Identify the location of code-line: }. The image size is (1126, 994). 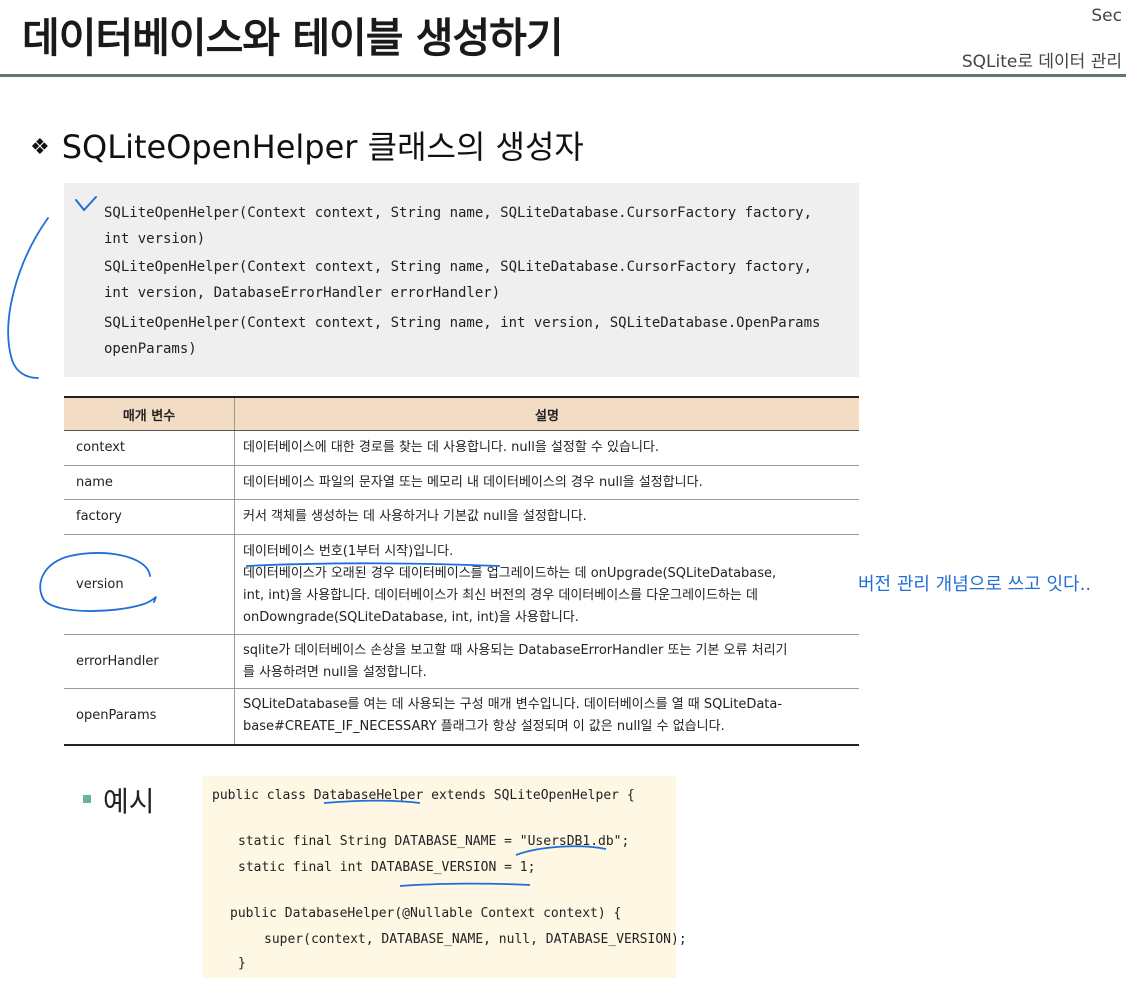
(242, 963).